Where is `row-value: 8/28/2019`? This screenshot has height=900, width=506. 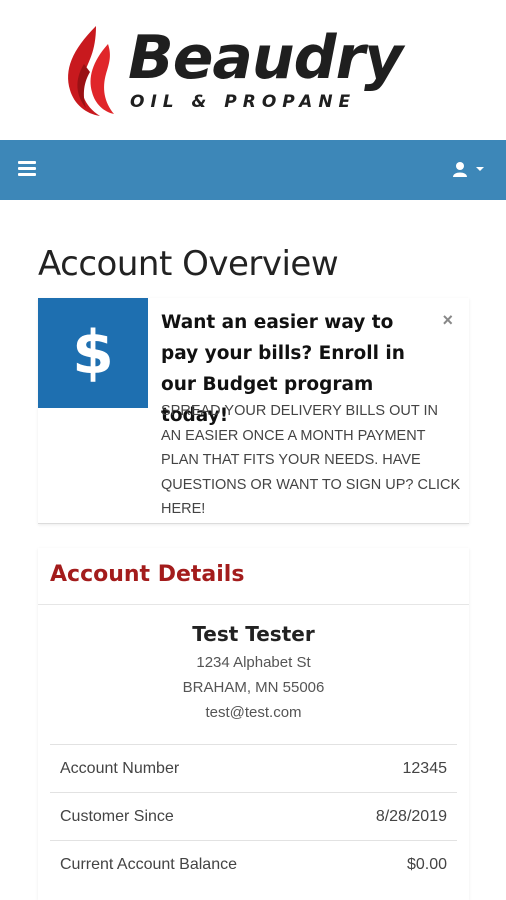 row-value: 8/28/2019 is located at coordinates (411, 816).